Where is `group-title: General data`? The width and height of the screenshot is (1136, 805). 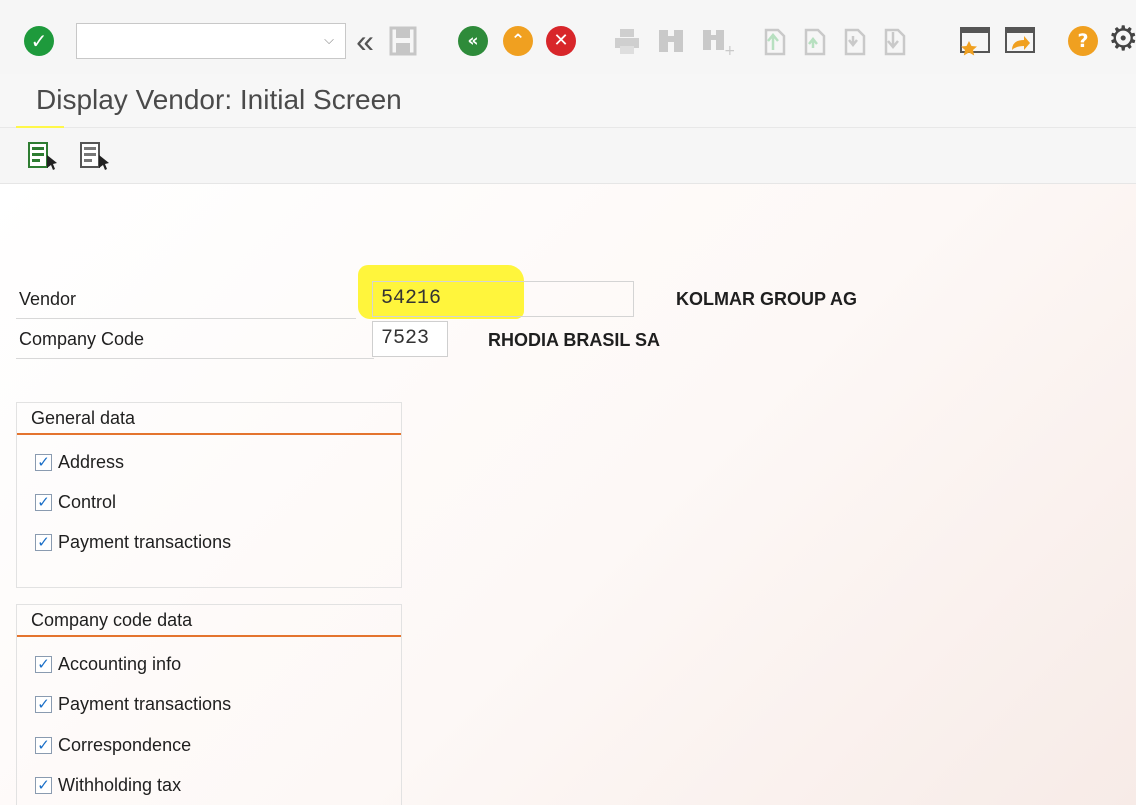 group-title: General data is located at coordinates (83, 418).